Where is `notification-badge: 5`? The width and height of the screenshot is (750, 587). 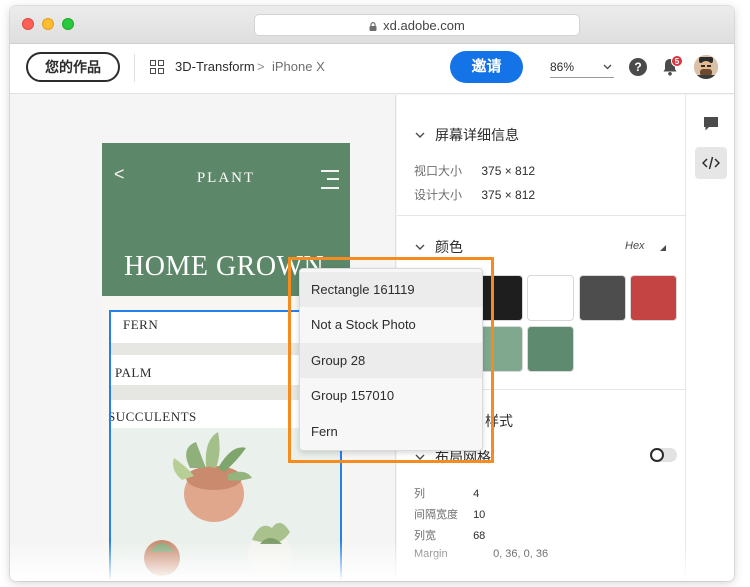 notification-badge: 5 is located at coordinates (677, 61).